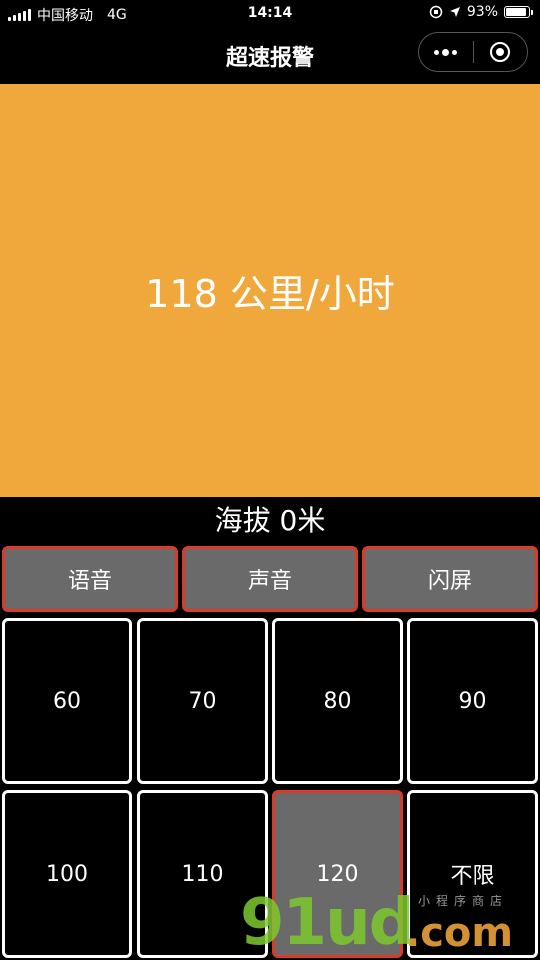 The image size is (540, 960). Describe the element at coordinates (67, 701) in the screenshot. I see `limit-60-button: 60` at that location.